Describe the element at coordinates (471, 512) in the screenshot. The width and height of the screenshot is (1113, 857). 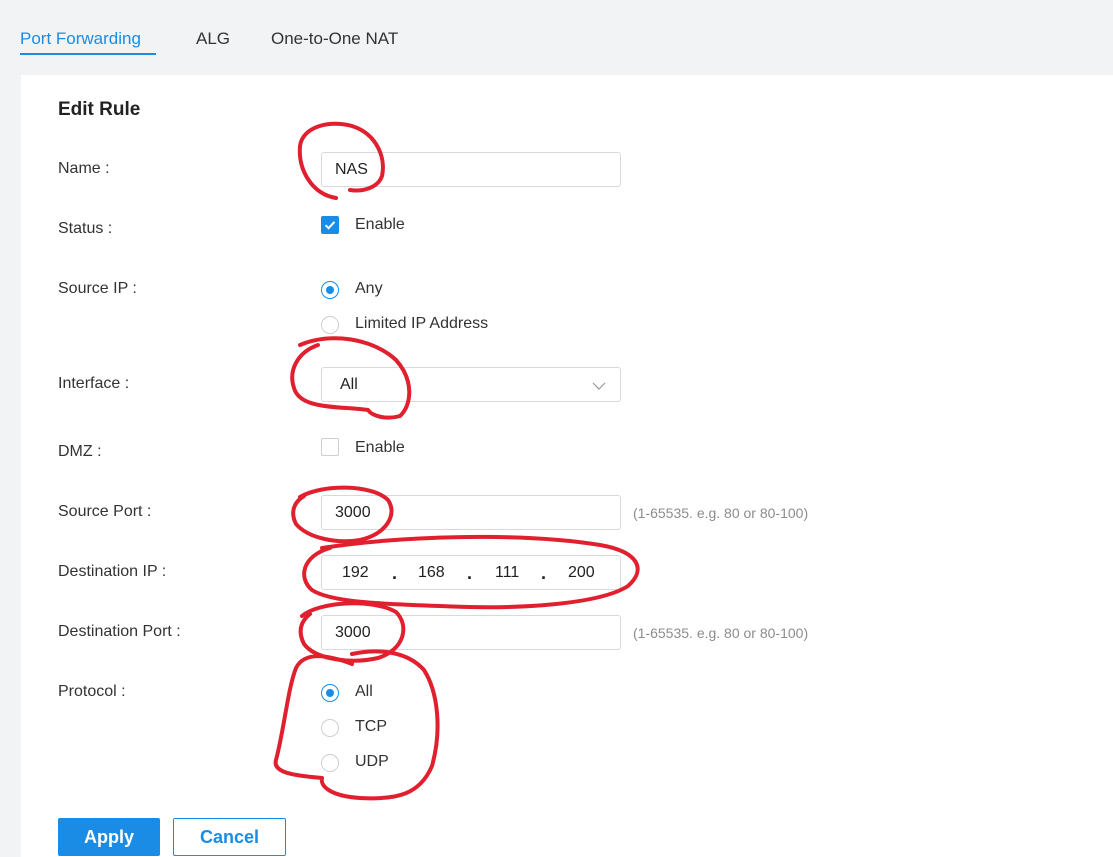
I see `source-port-input: 3000` at that location.